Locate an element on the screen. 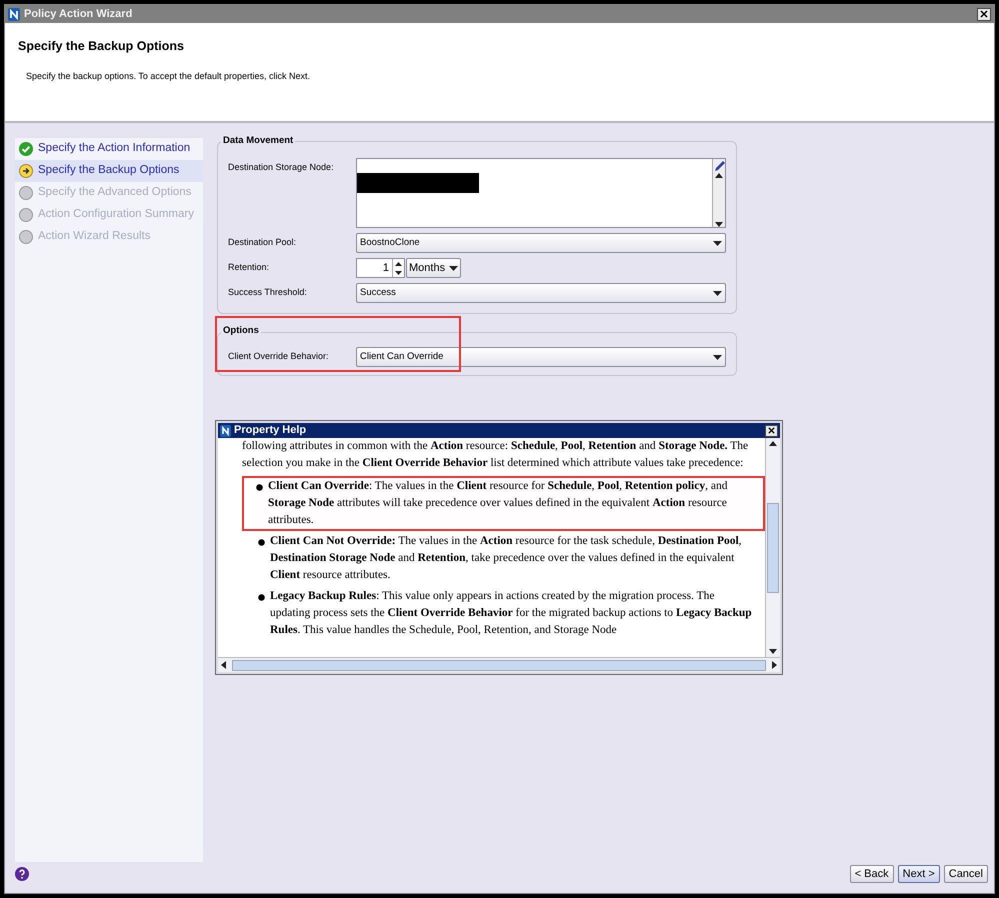 The width and height of the screenshot is (999, 898). step-label: Specify the Backup Options is located at coordinates (109, 170).